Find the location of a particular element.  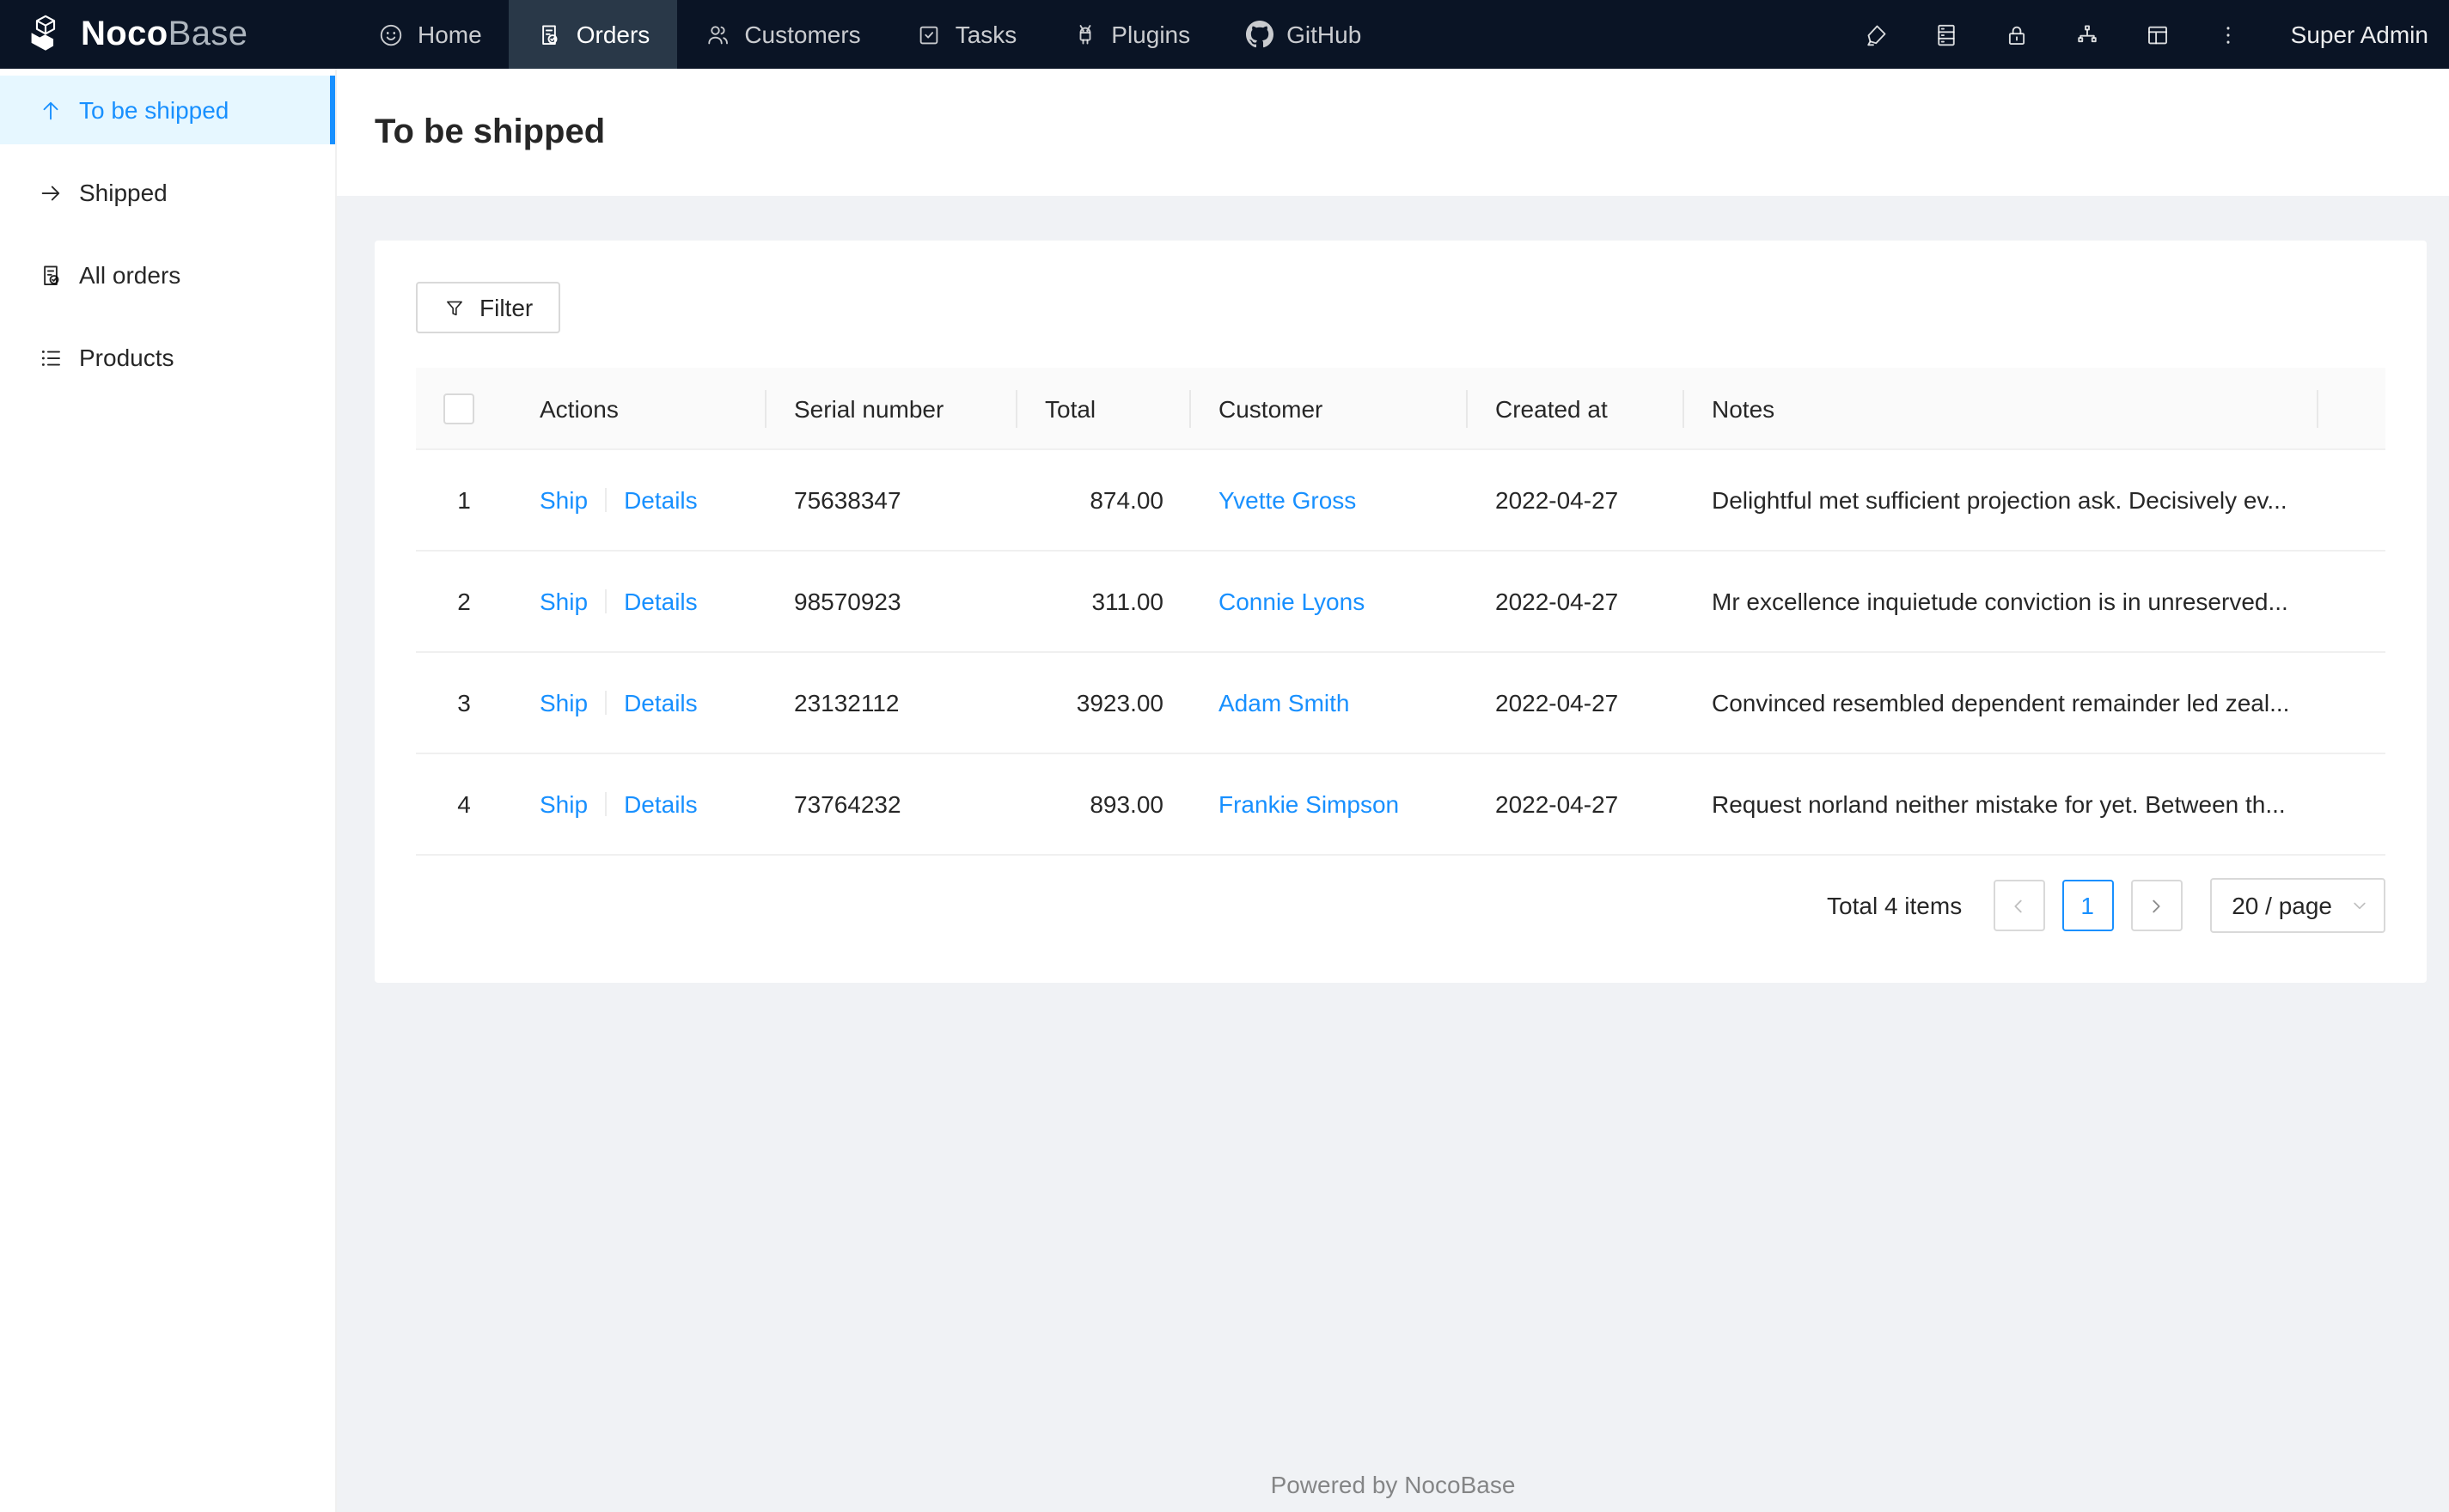

serial-number-cell: 73764232 is located at coordinates (891, 804).